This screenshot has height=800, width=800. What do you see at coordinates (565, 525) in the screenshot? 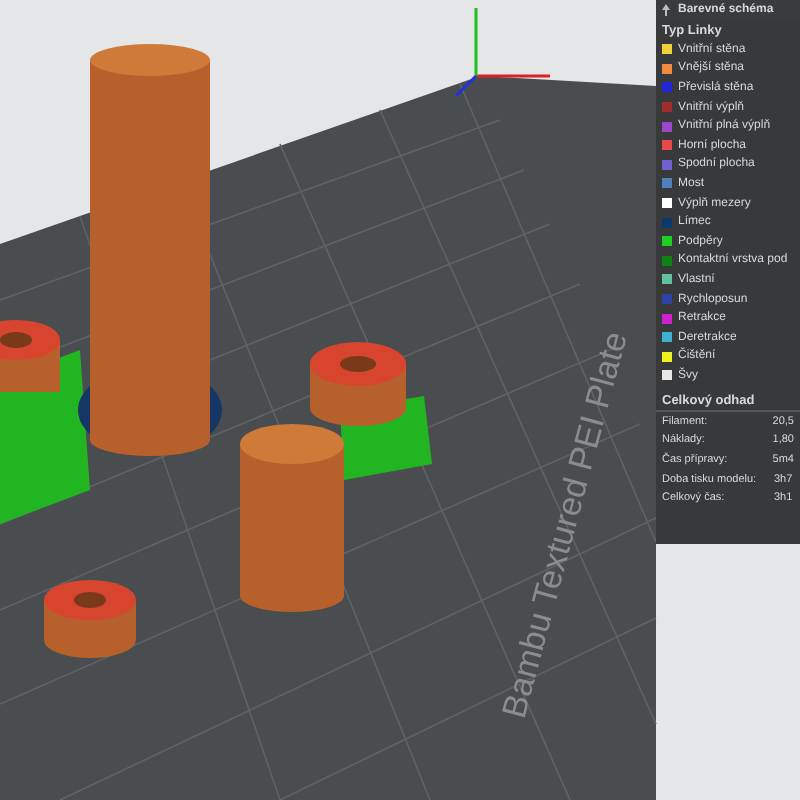
I see `plate-label: Bambu Textured PEI Plate` at bounding box center [565, 525].